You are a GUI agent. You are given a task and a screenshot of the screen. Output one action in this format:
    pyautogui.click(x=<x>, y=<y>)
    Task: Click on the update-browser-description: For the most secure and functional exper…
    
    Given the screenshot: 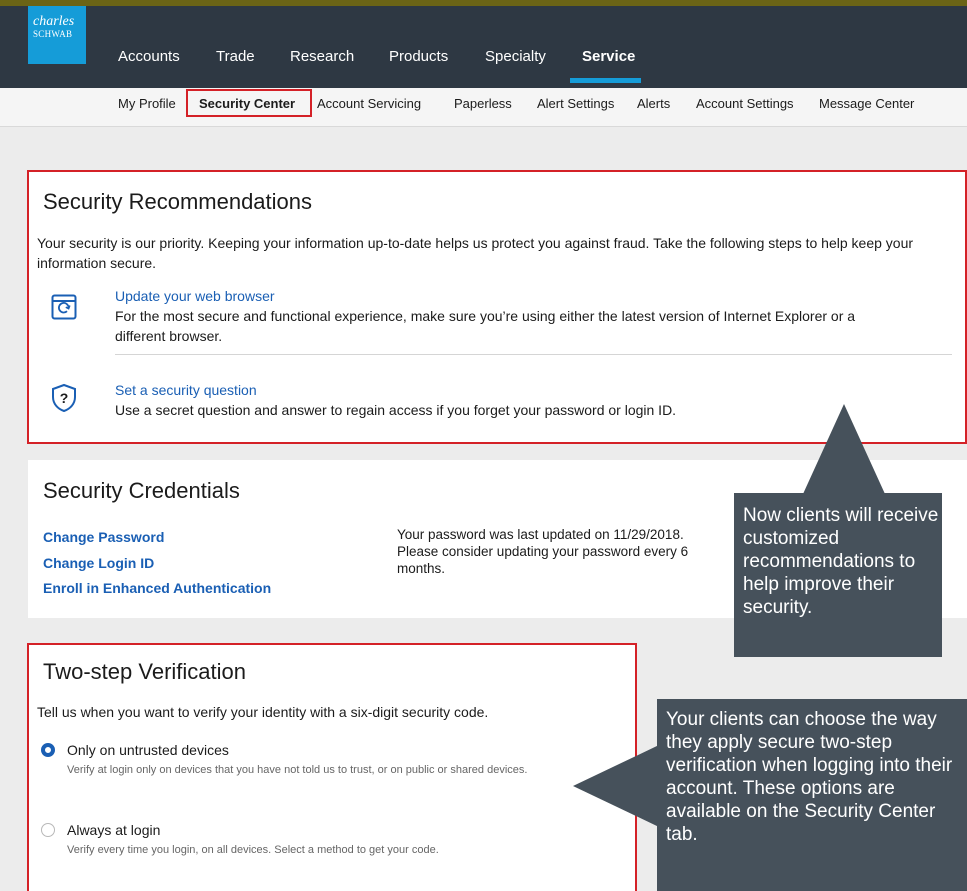 What is the action you would take?
    pyautogui.click(x=485, y=326)
    